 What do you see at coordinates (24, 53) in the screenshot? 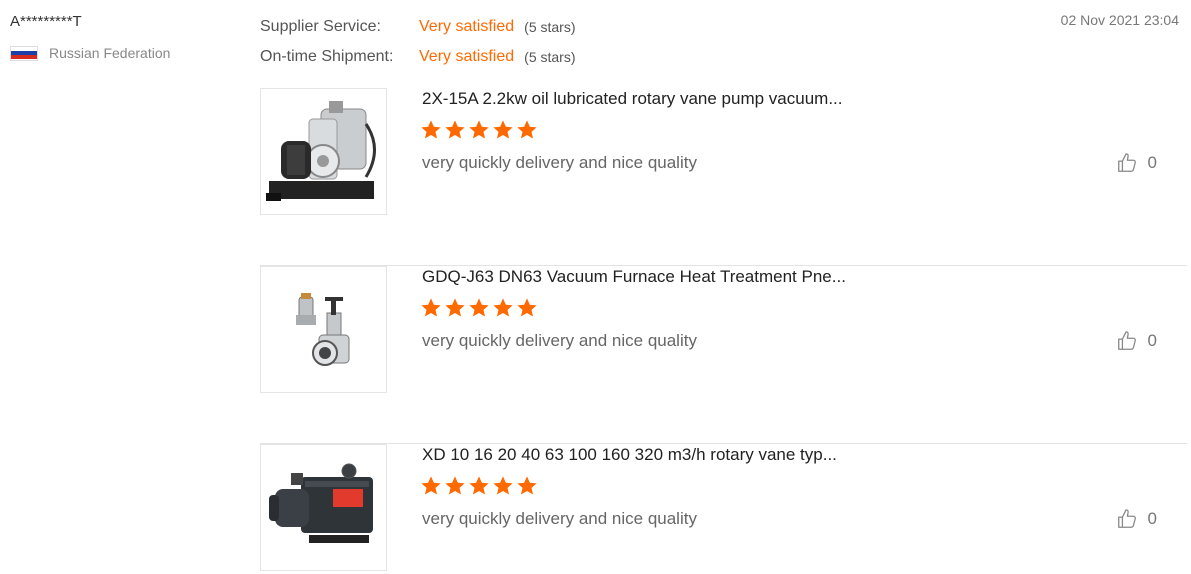
I see `russia-flag-icon` at bounding box center [24, 53].